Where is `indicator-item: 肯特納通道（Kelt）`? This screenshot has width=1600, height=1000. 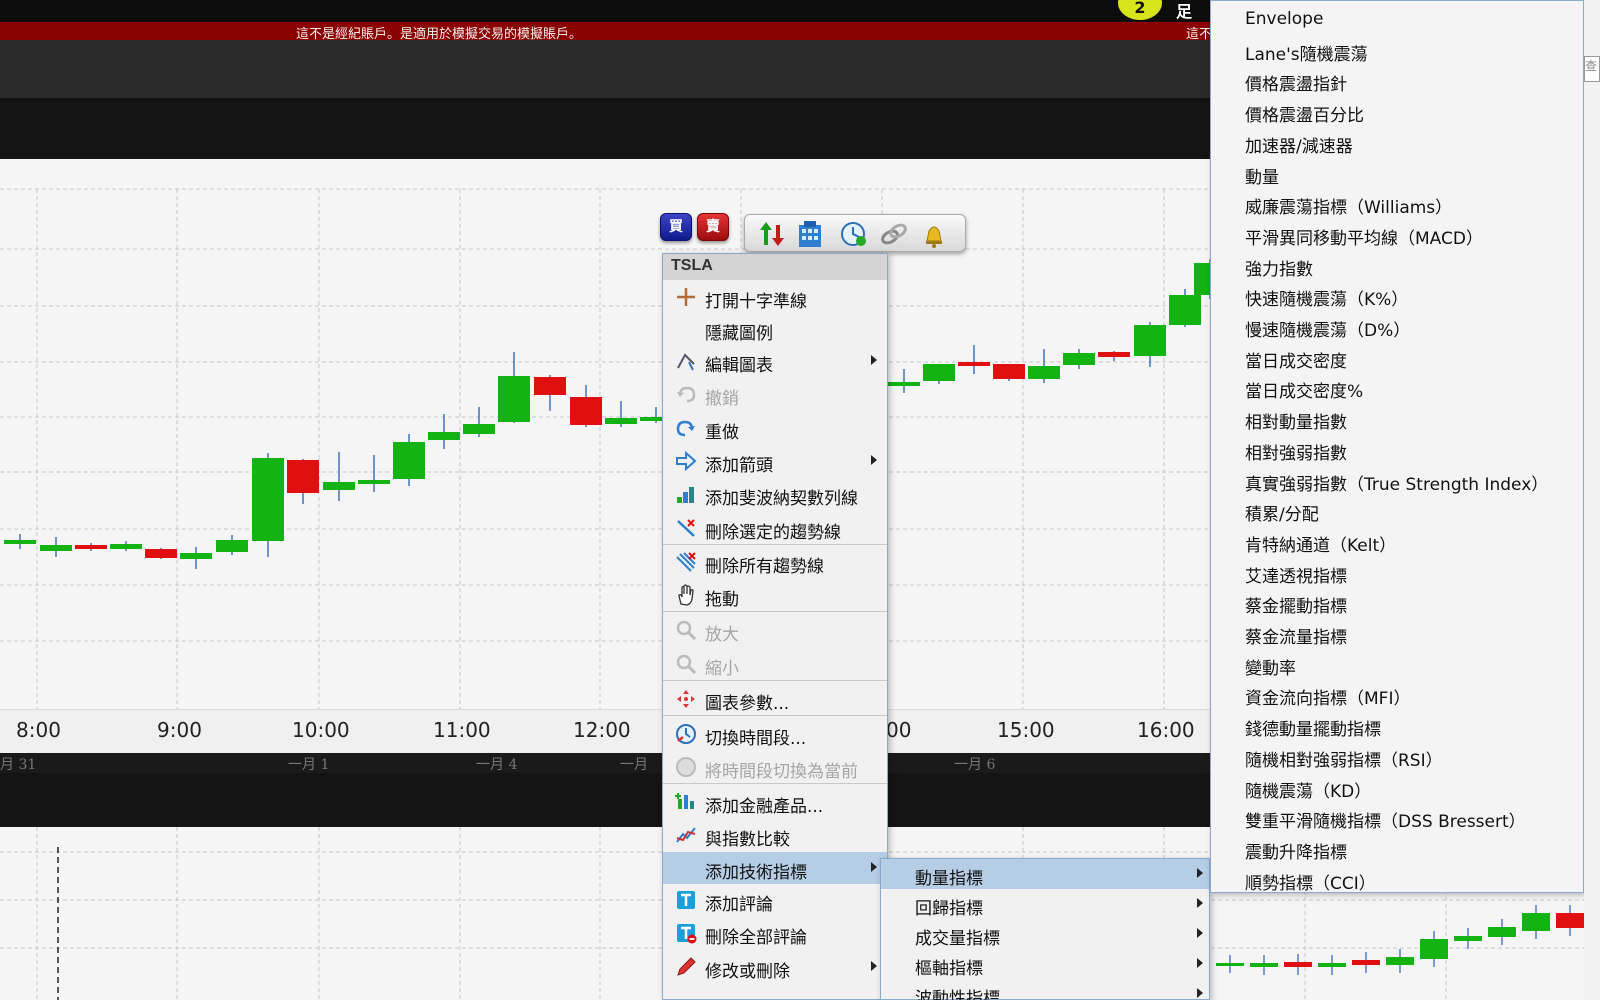 indicator-item: 肯特納通道（Kelt） is located at coordinates (1397, 541).